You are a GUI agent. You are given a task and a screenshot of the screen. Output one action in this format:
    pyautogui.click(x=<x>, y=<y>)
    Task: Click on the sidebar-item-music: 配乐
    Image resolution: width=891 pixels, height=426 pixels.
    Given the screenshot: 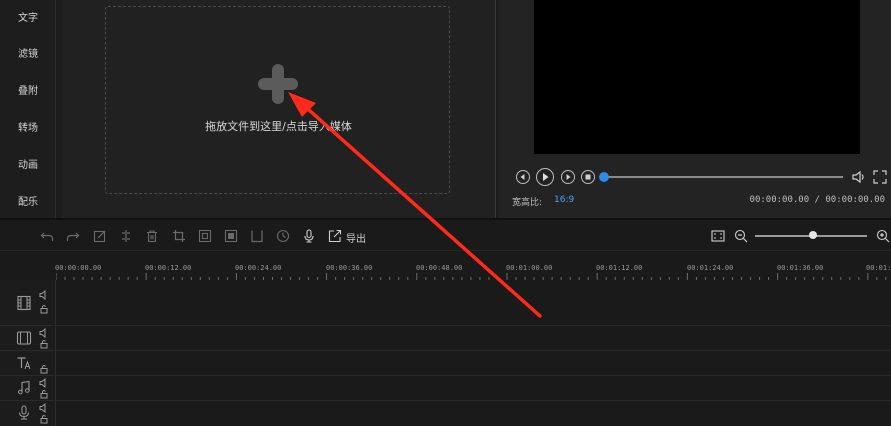 What is the action you would take?
    pyautogui.click(x=28, y=200)
    